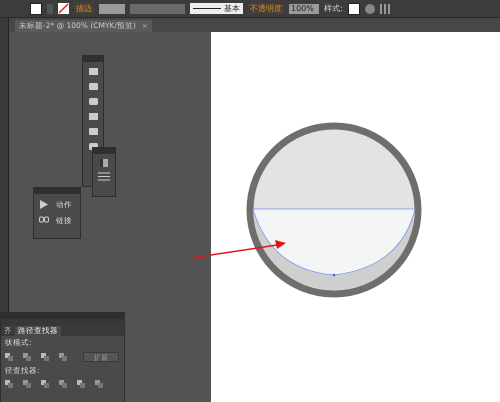 Image resolution: width=500 pixels, height=402 pixels. What do you see at coordinates (112, 9) in the screenshot?
I see `stroke-weight-field` at bounding box center [112, 9].